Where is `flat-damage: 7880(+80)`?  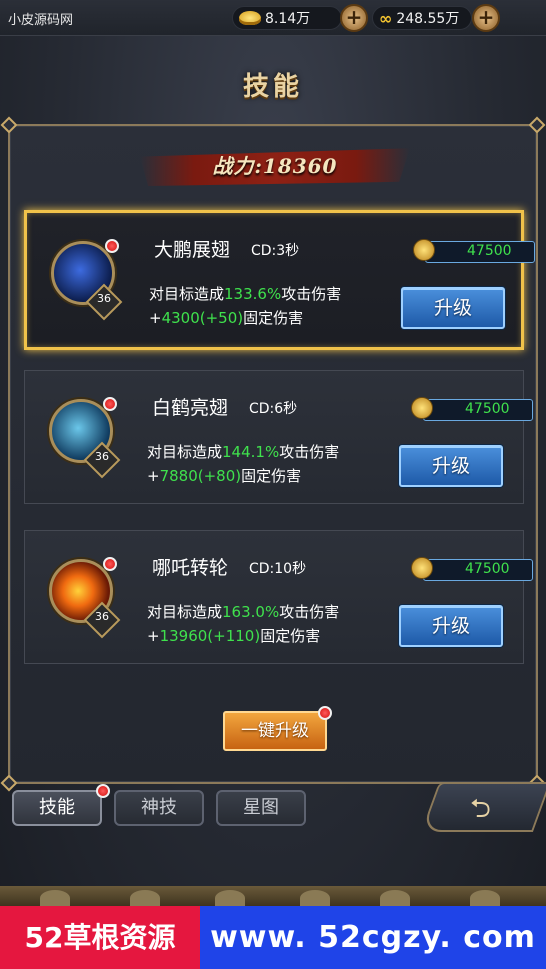 flat-damage: 7880(+80) is located at coordinates (200, 476).